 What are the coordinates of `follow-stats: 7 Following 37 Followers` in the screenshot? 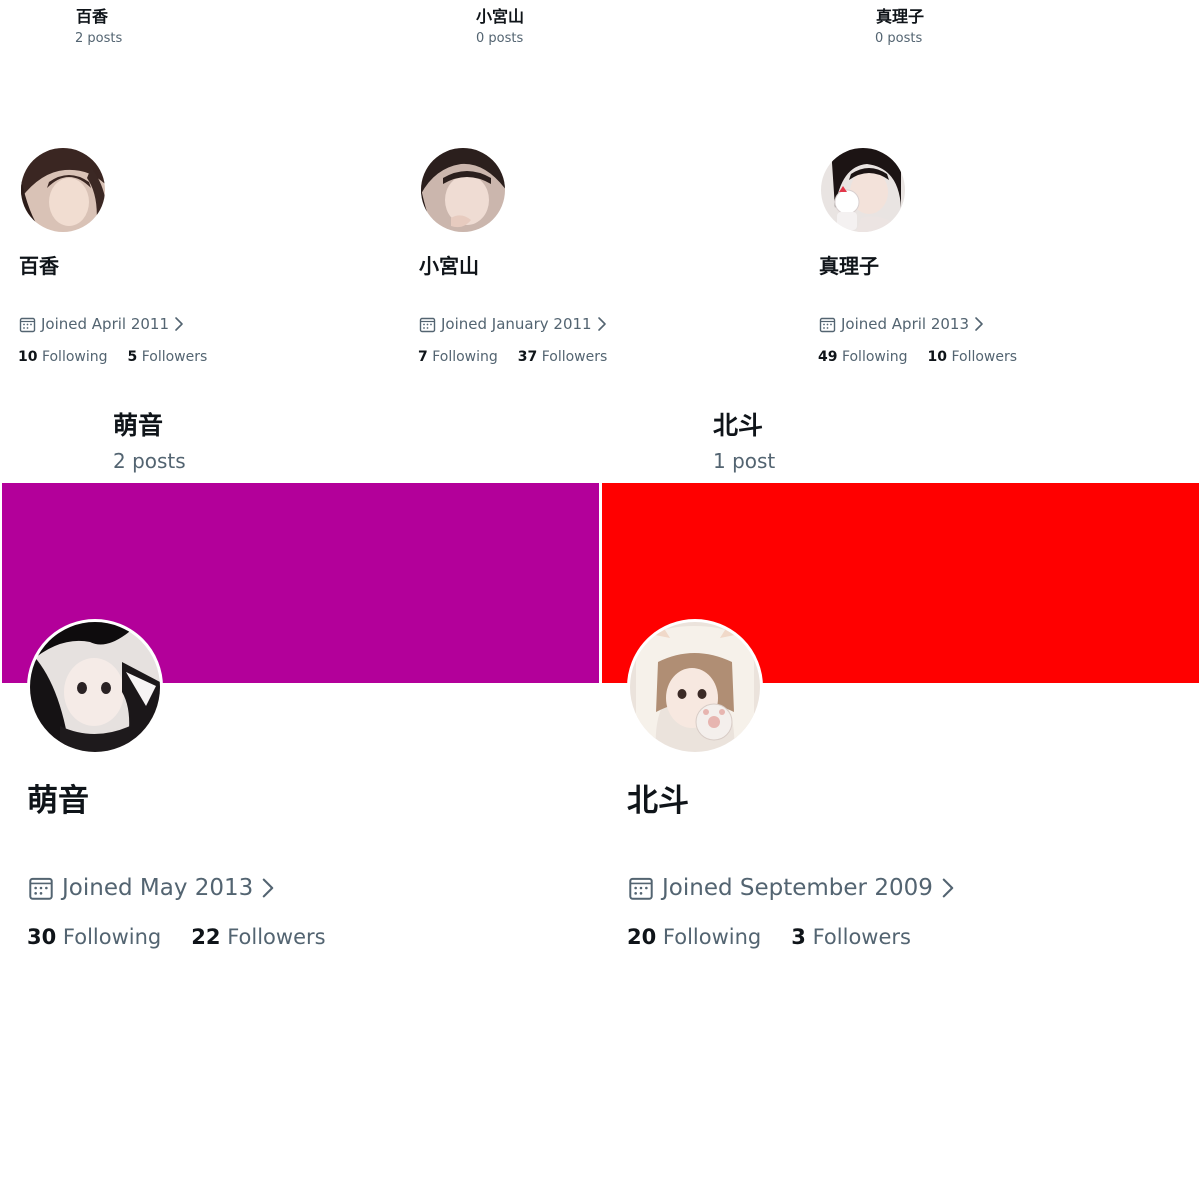 It's located at (512, 357).